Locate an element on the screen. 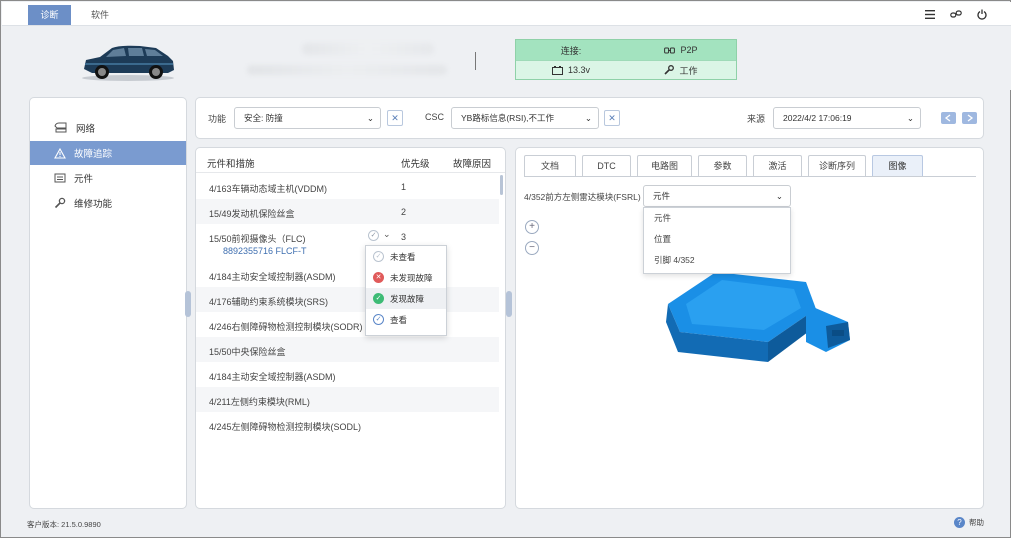  collapse-left-handle is located at coordinates (188, 304).